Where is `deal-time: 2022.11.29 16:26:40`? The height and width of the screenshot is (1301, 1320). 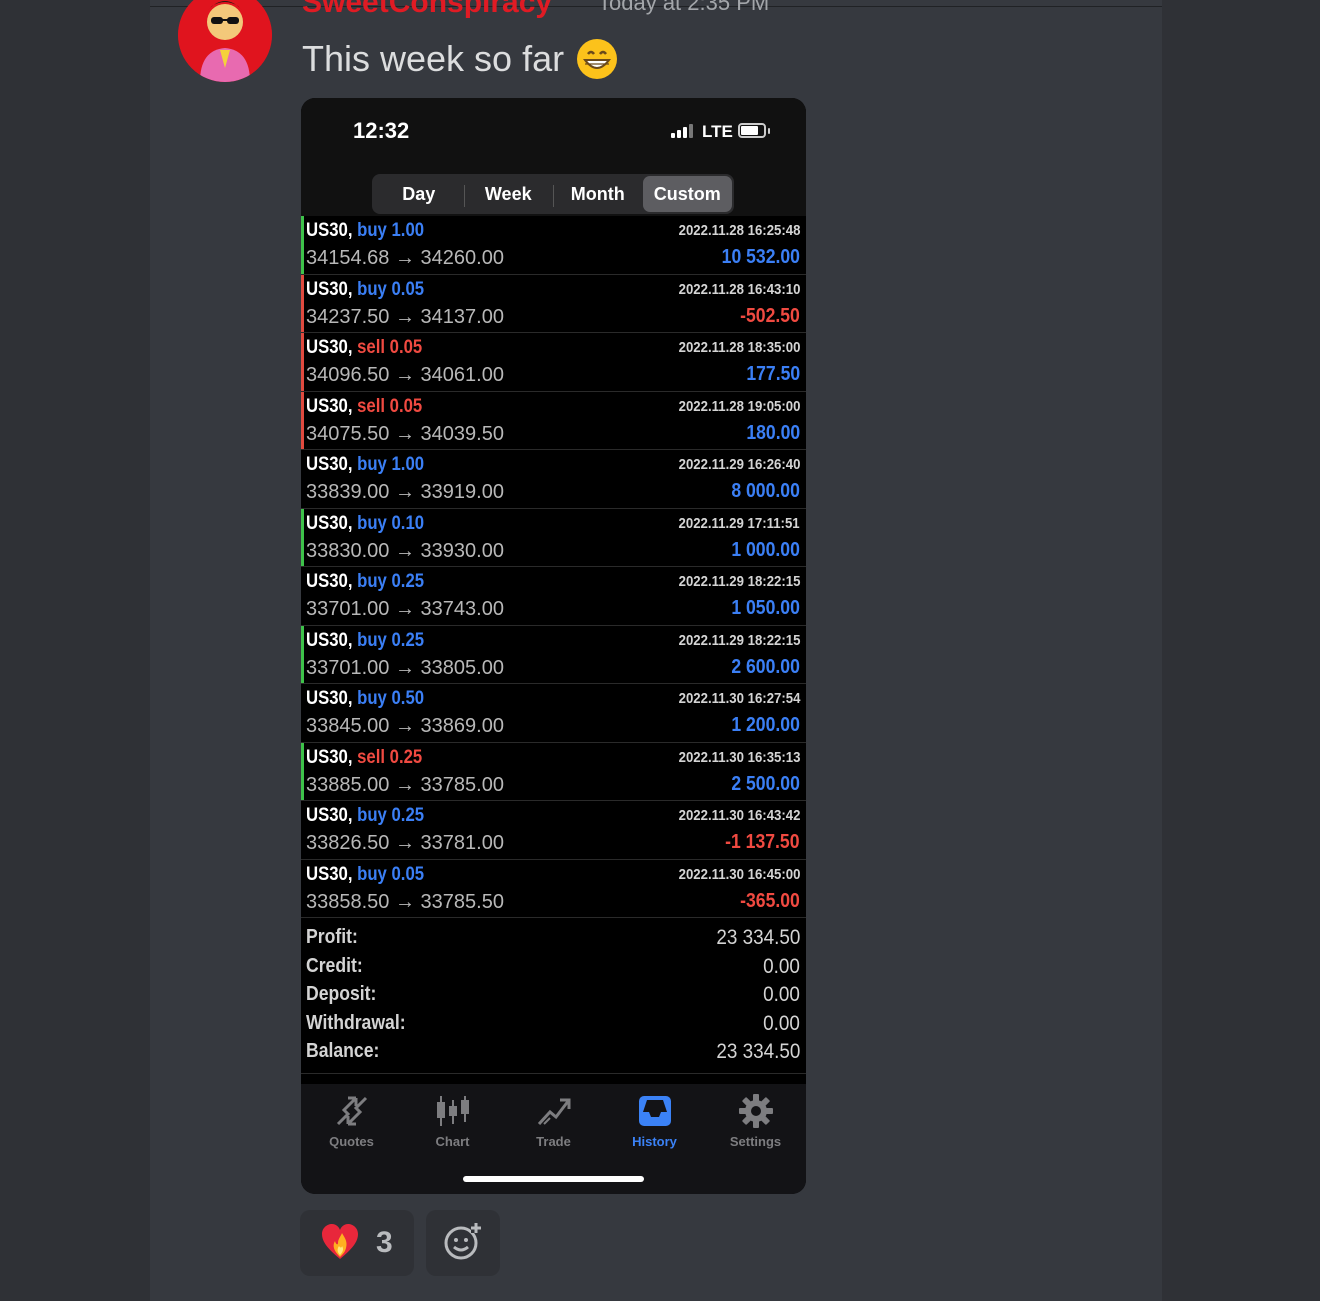
deal-time: 2022.11.29 16:26:40 is located at coordinates (739, 464).